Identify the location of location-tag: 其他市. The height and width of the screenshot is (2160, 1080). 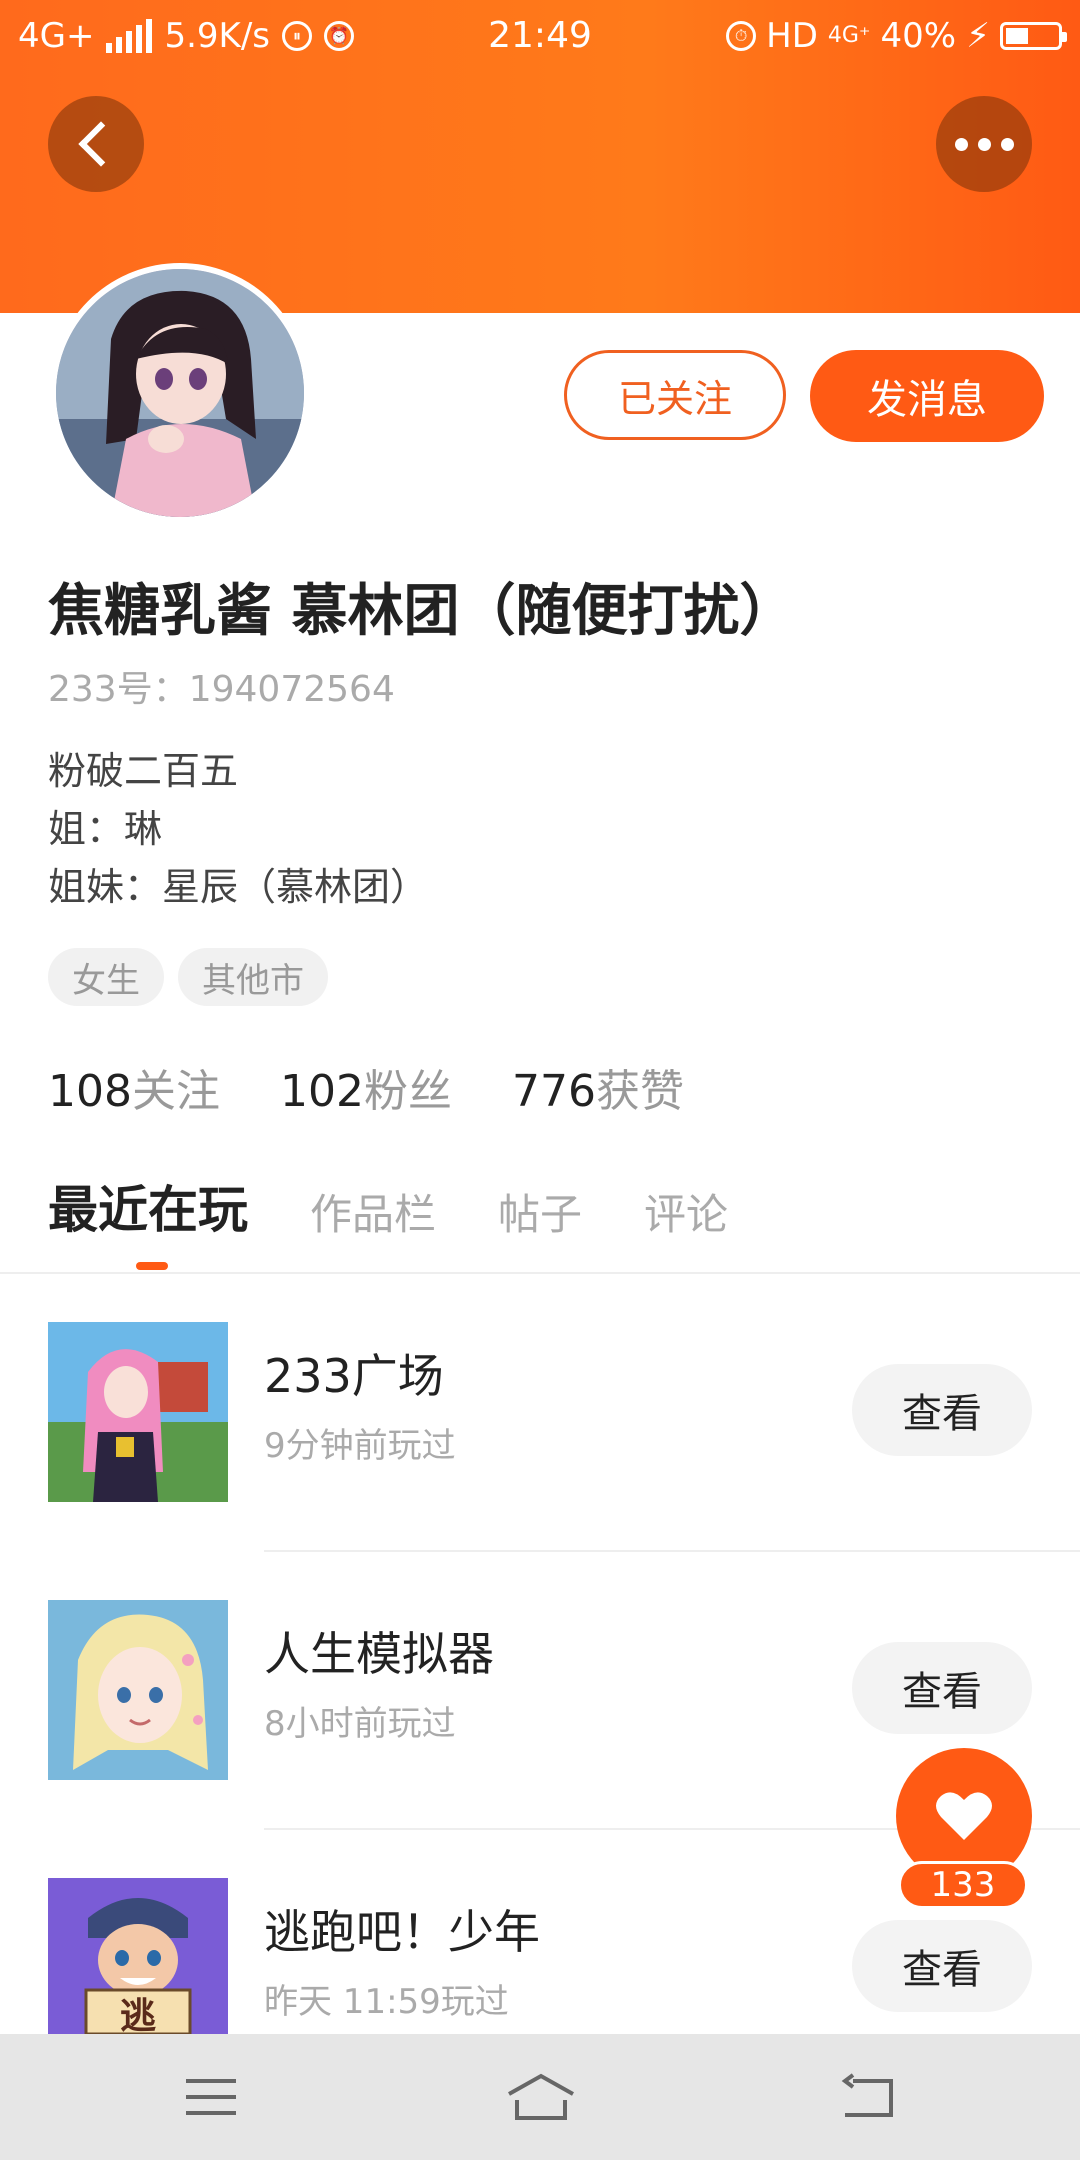
(253, 977).